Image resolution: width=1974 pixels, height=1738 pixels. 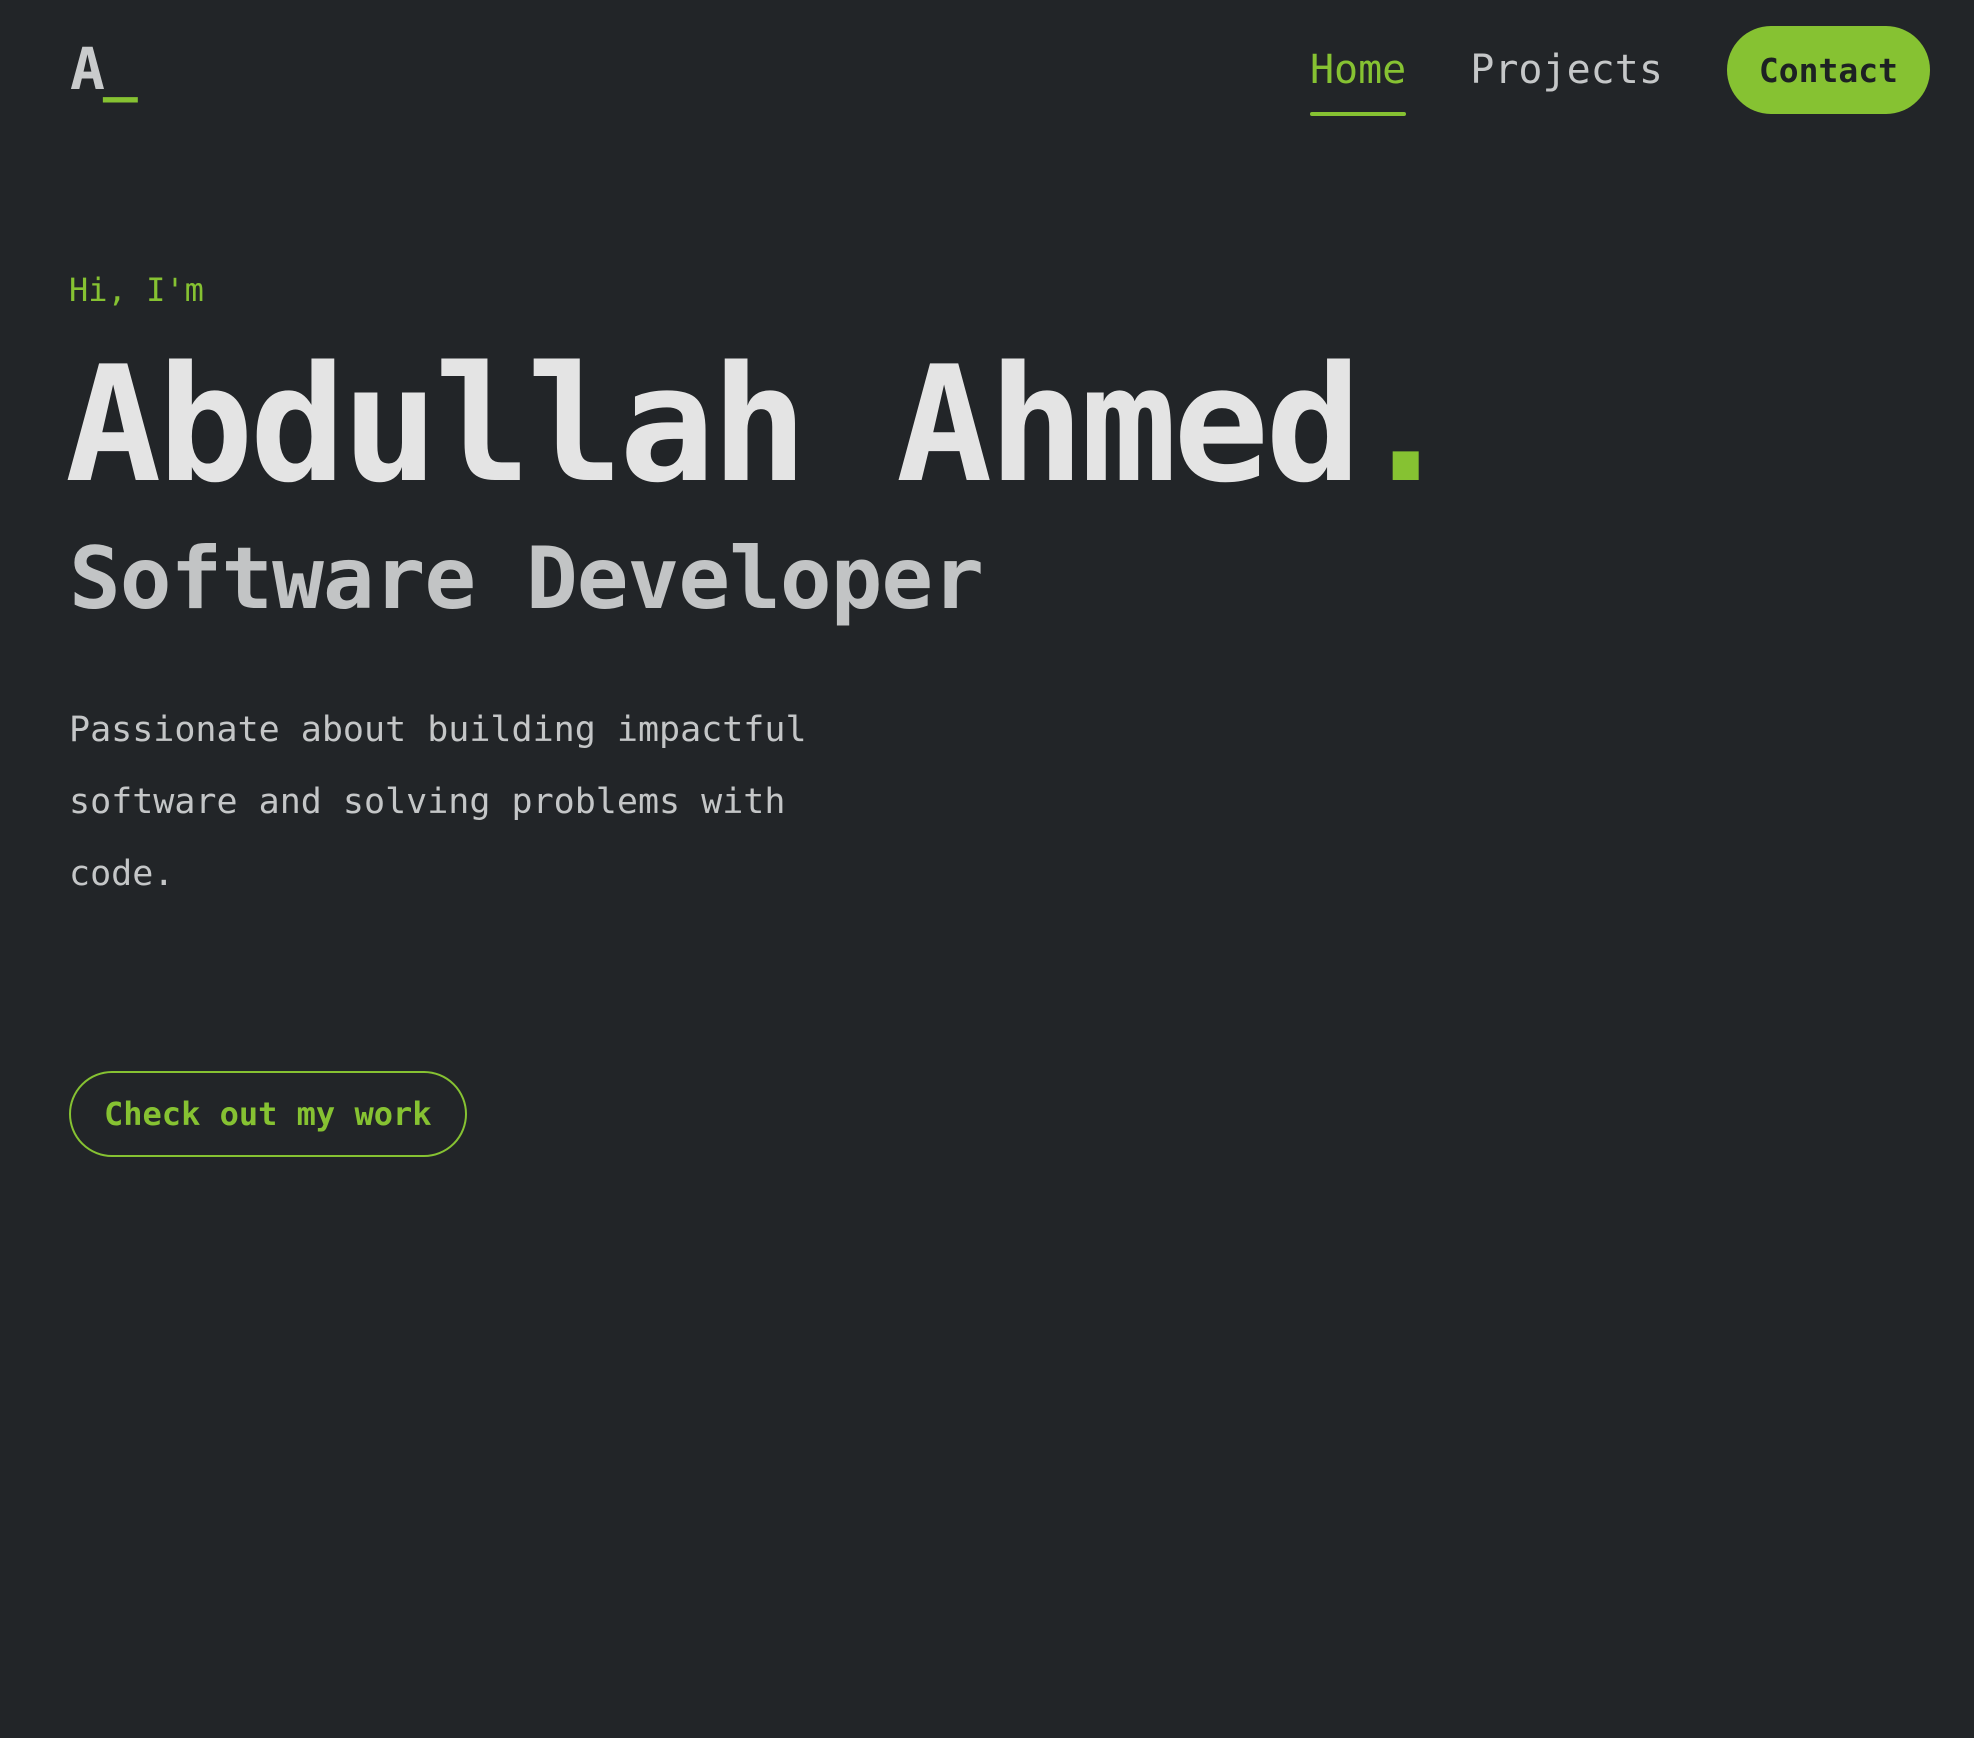 I want to click on logo-cursor: _, so click(x=120, y=69).